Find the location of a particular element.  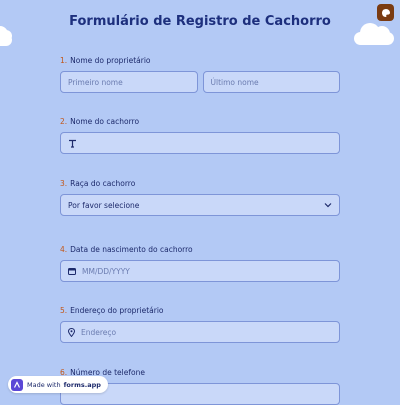

made-with-badge: Made with forms.app is located at coordinates (58, 384).